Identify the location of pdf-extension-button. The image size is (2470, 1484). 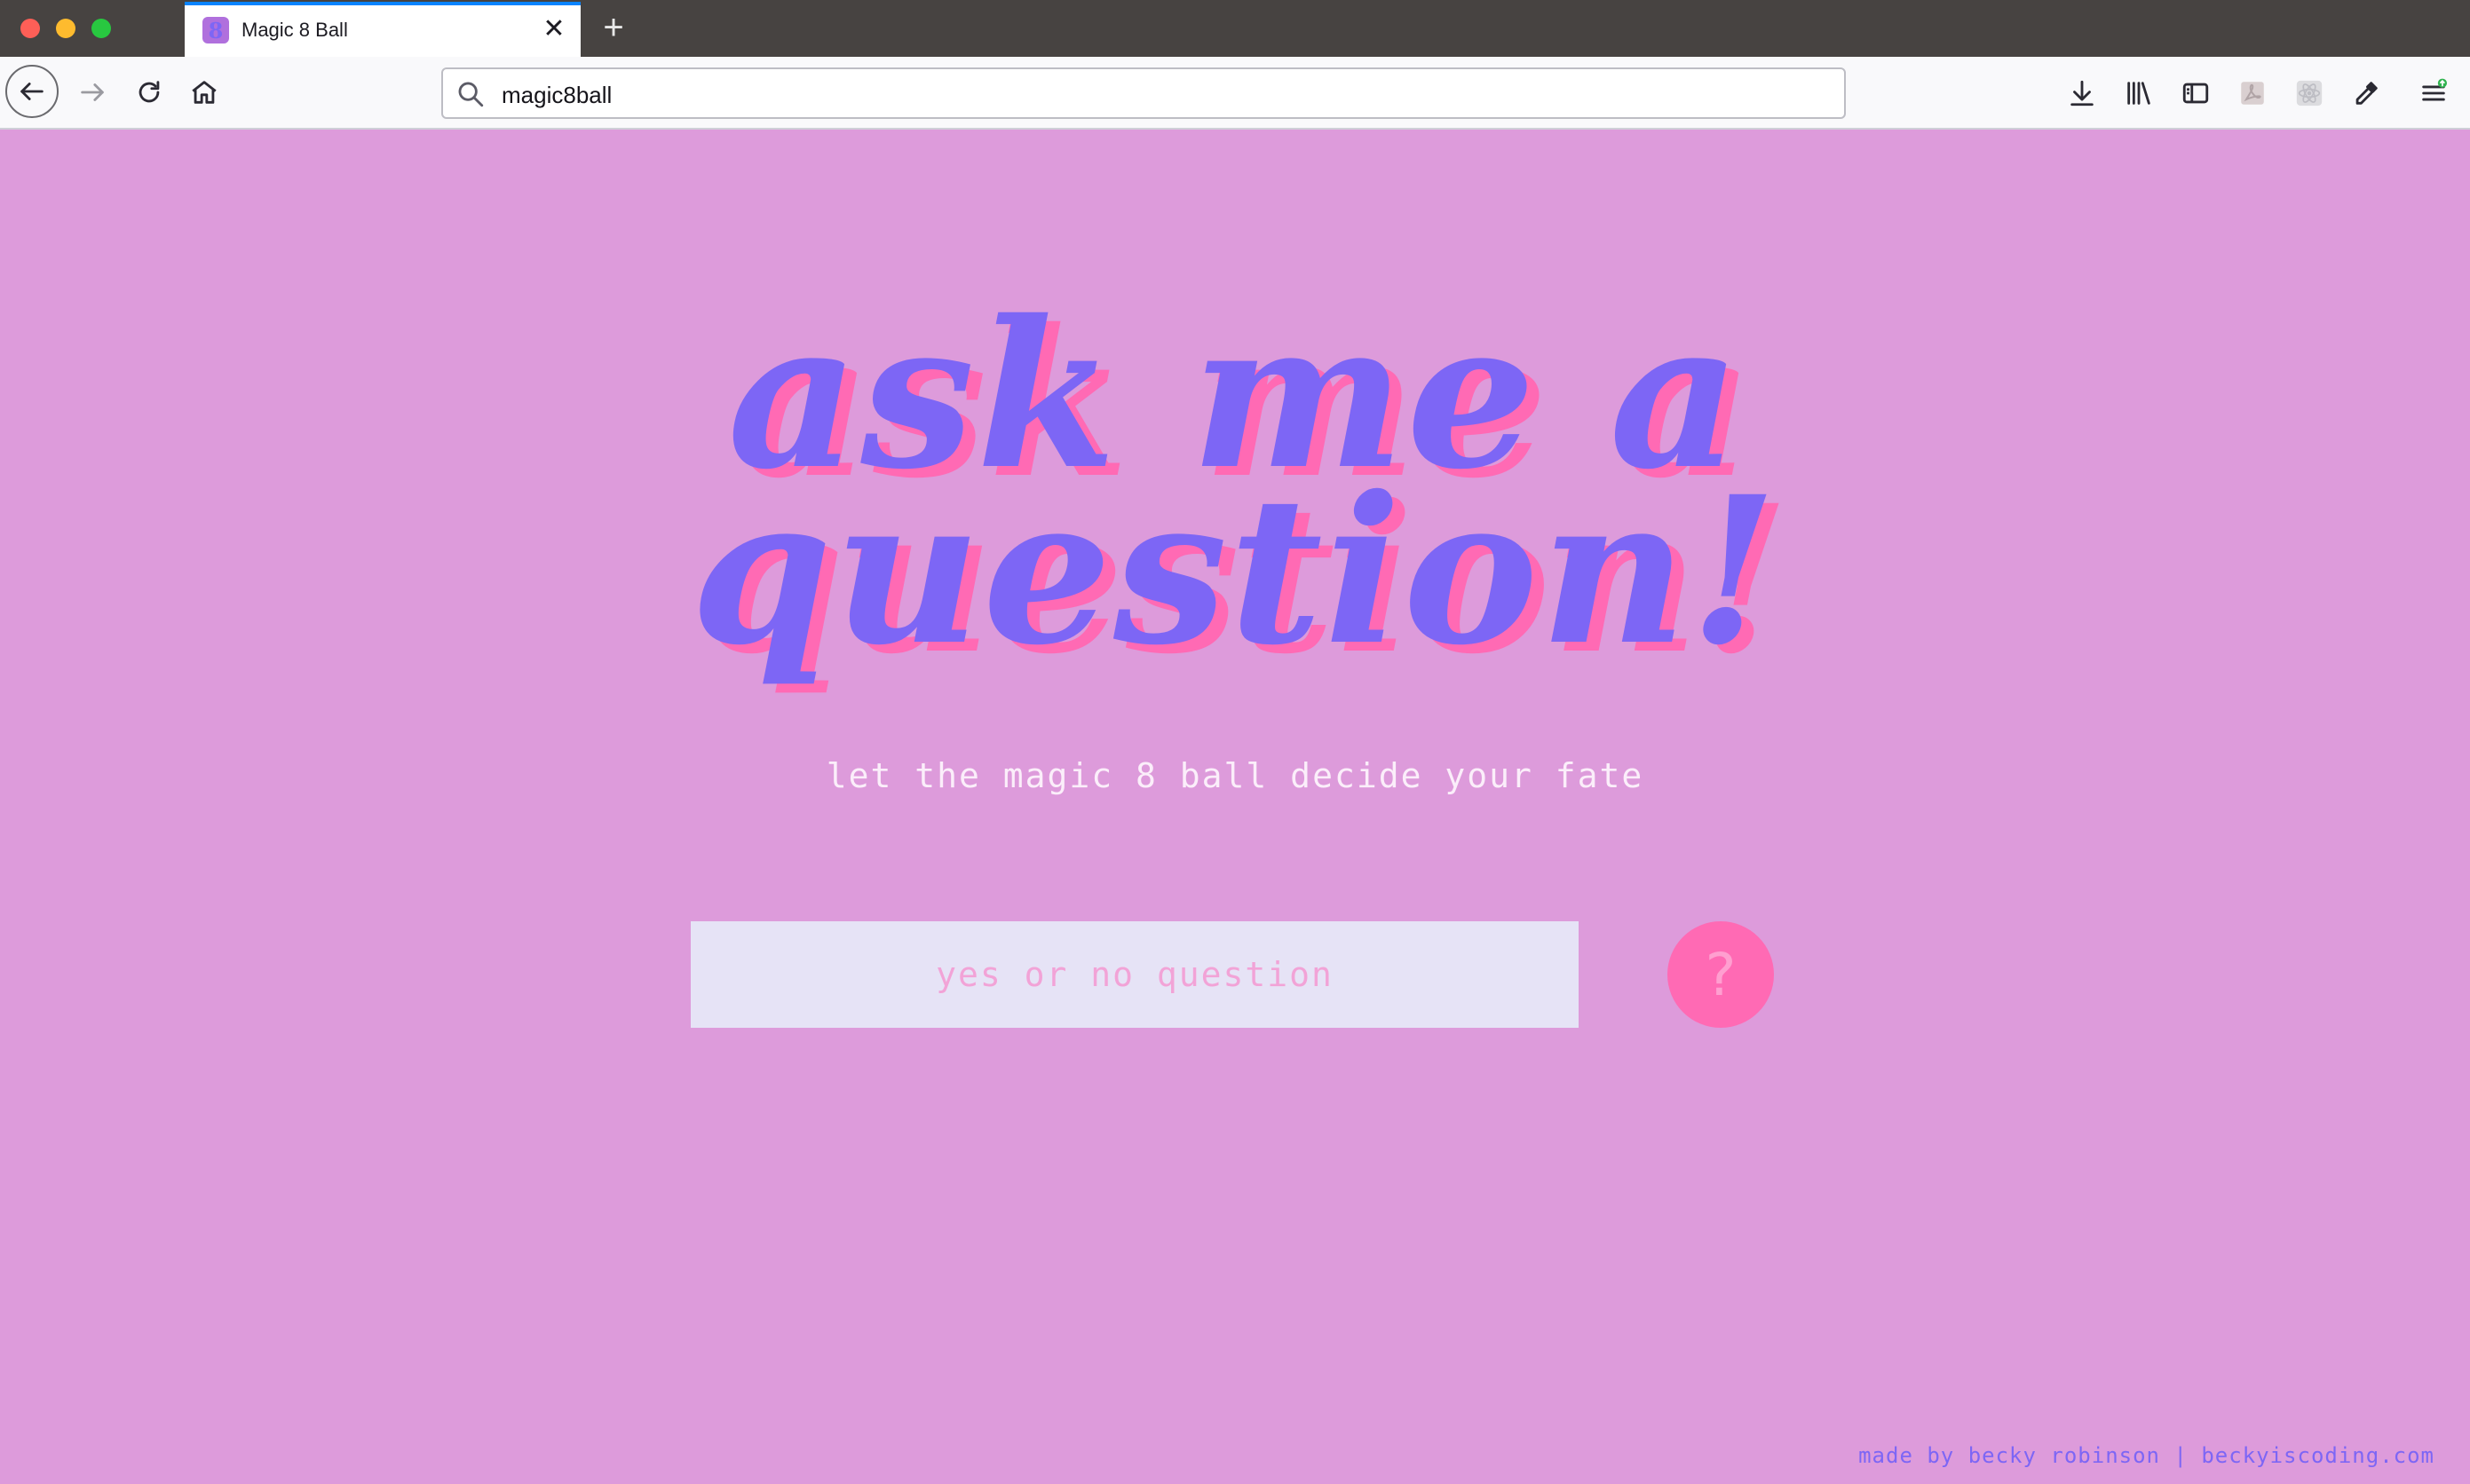
(2252, 94).